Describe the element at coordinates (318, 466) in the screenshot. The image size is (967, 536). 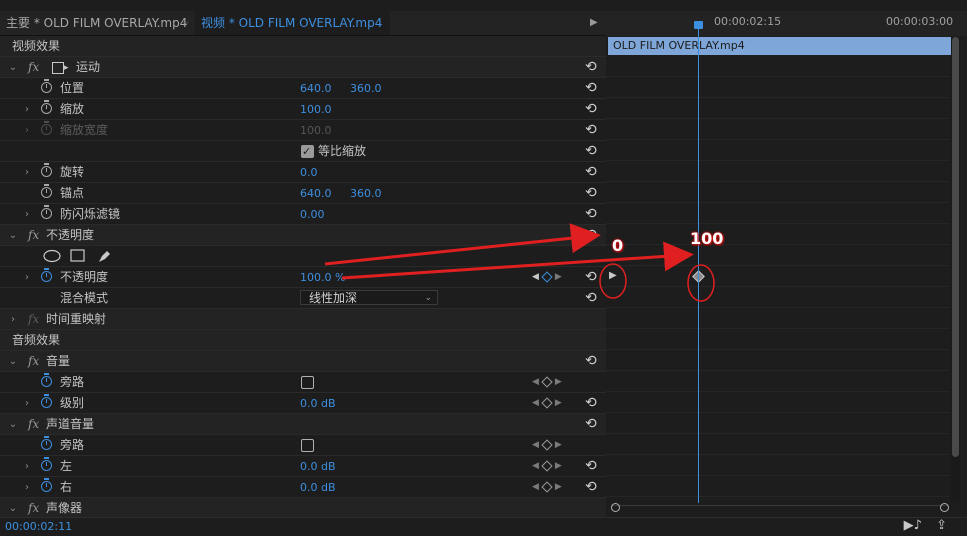
I see `left-value: 0.0 dB` at that location.